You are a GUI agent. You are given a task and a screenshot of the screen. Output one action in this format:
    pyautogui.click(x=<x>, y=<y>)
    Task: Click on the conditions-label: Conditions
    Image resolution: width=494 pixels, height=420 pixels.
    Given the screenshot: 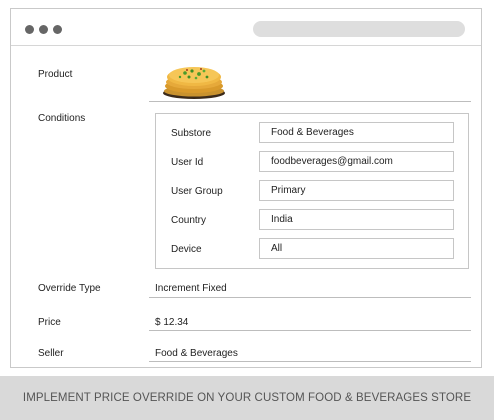 What is the action you would take?
    pyautogui.click(x=62, y=118)
    